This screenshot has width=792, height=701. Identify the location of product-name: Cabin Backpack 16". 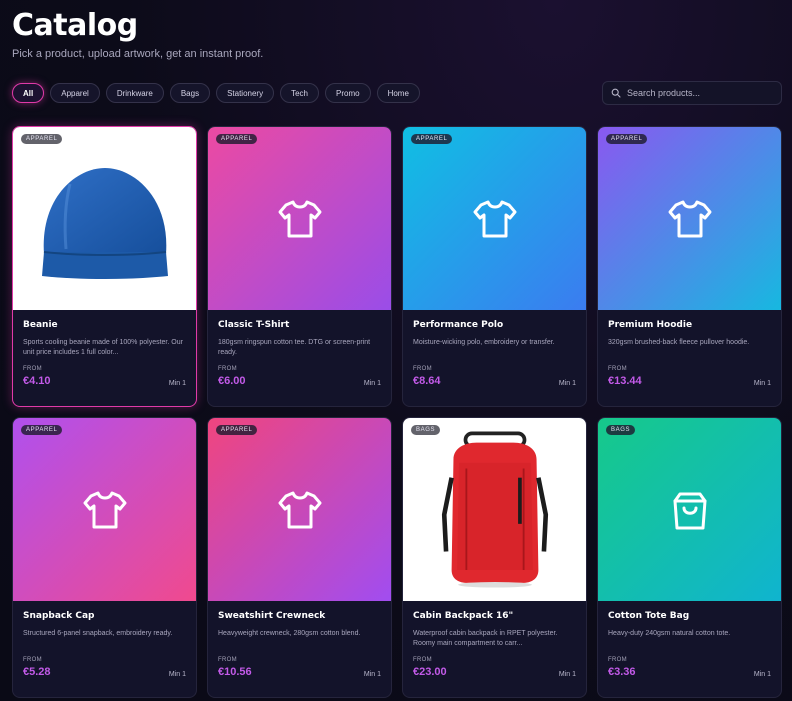
(463, 616).